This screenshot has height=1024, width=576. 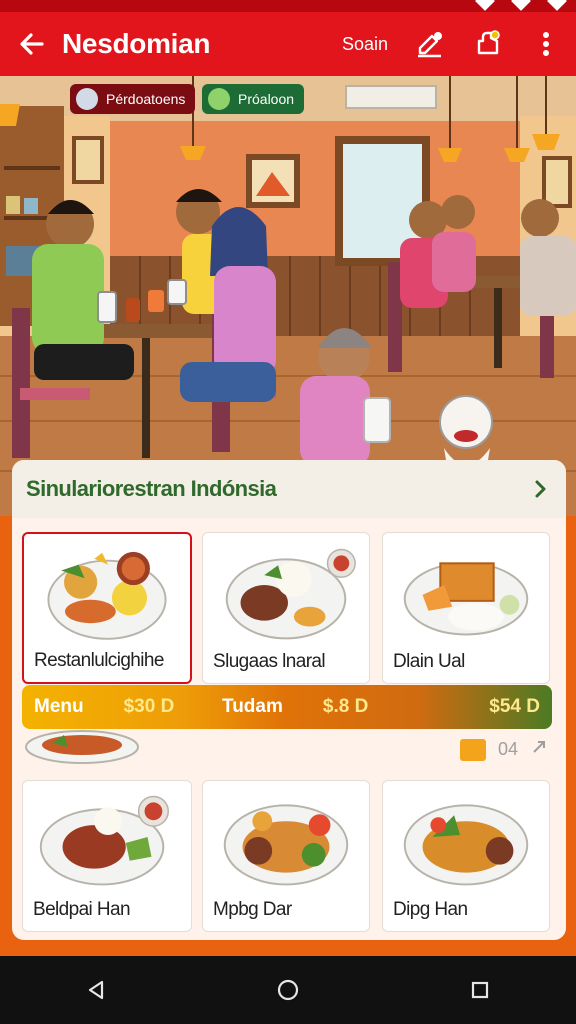 What do you see at coordinates (252, 706) in the screenshot?
I see `price-bar-label: Tudam` at bounding box center [252, 706].